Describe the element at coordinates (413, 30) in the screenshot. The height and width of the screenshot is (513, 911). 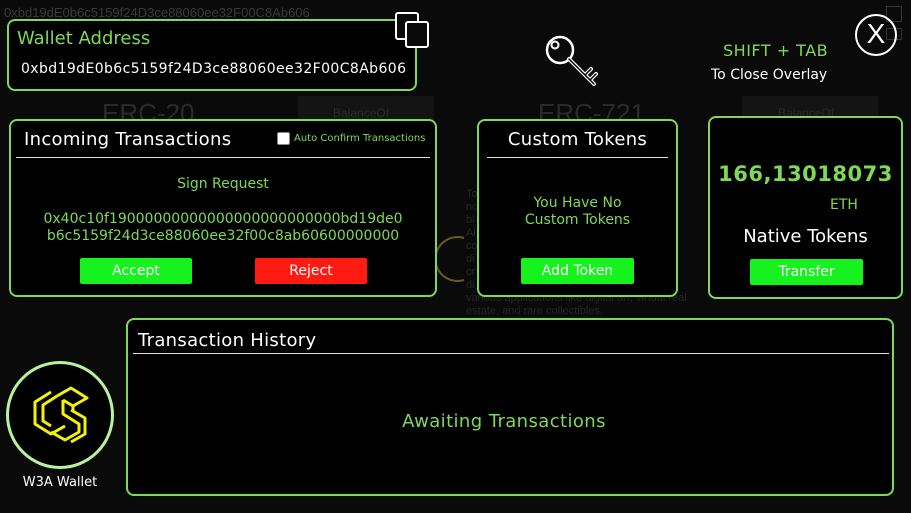
I see `copy-icon` at that location.